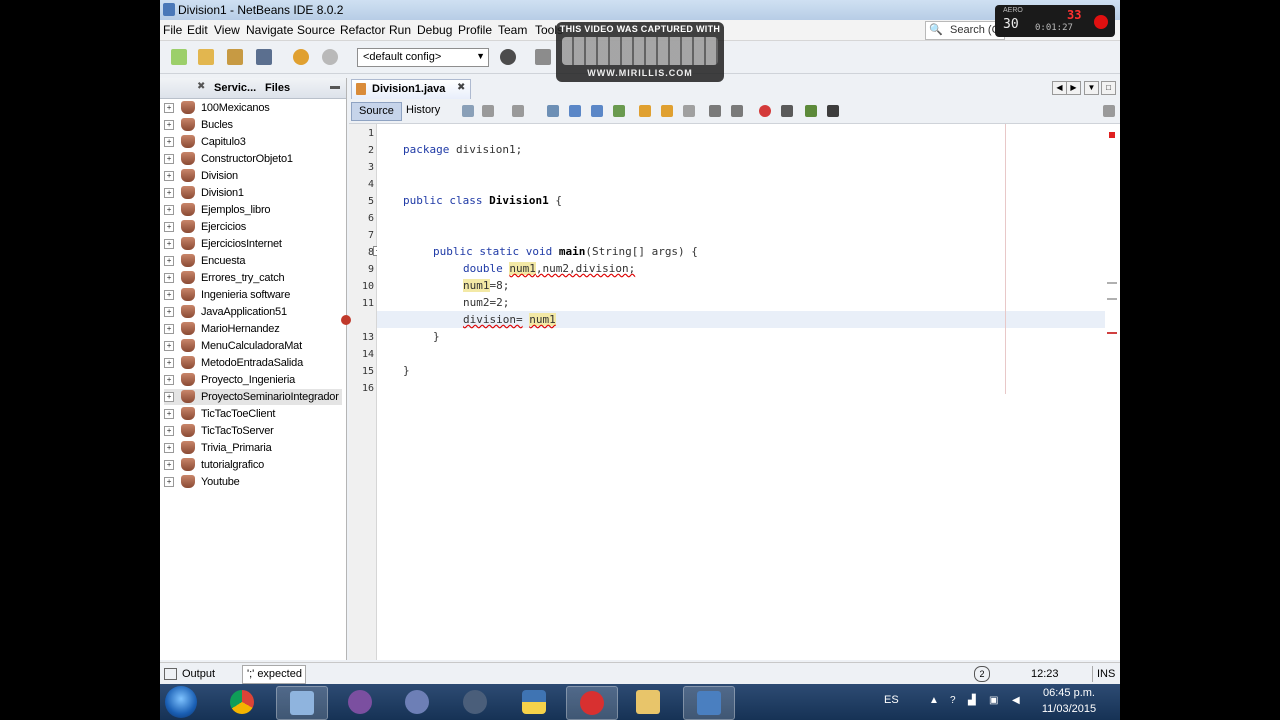  I want to click on toggle-bookmark-icon, so click(689, 111).